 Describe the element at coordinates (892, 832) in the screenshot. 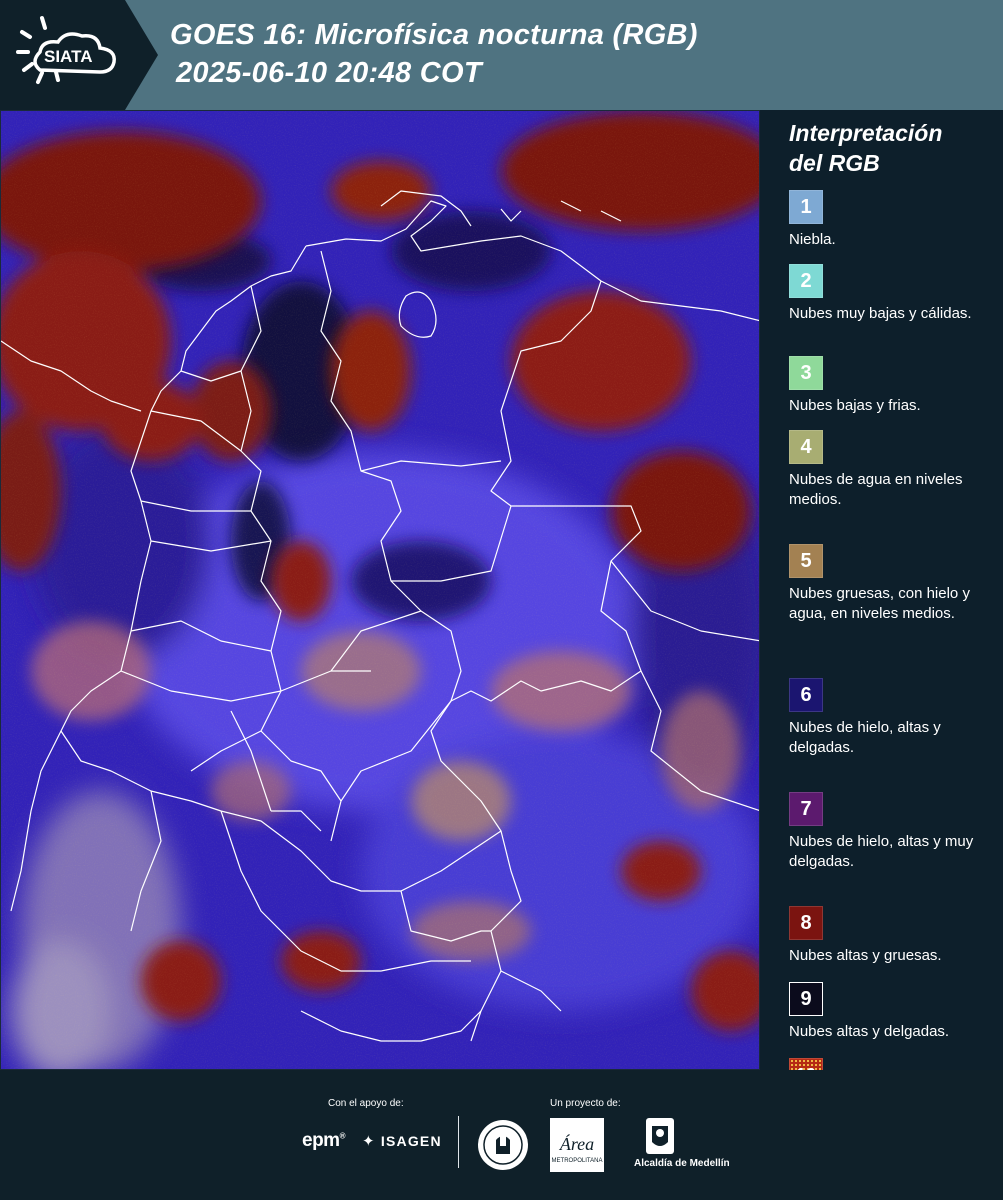

I see `legend-item-7: 7 Nubes de hielo, altas y muy delgadas.` at that location.